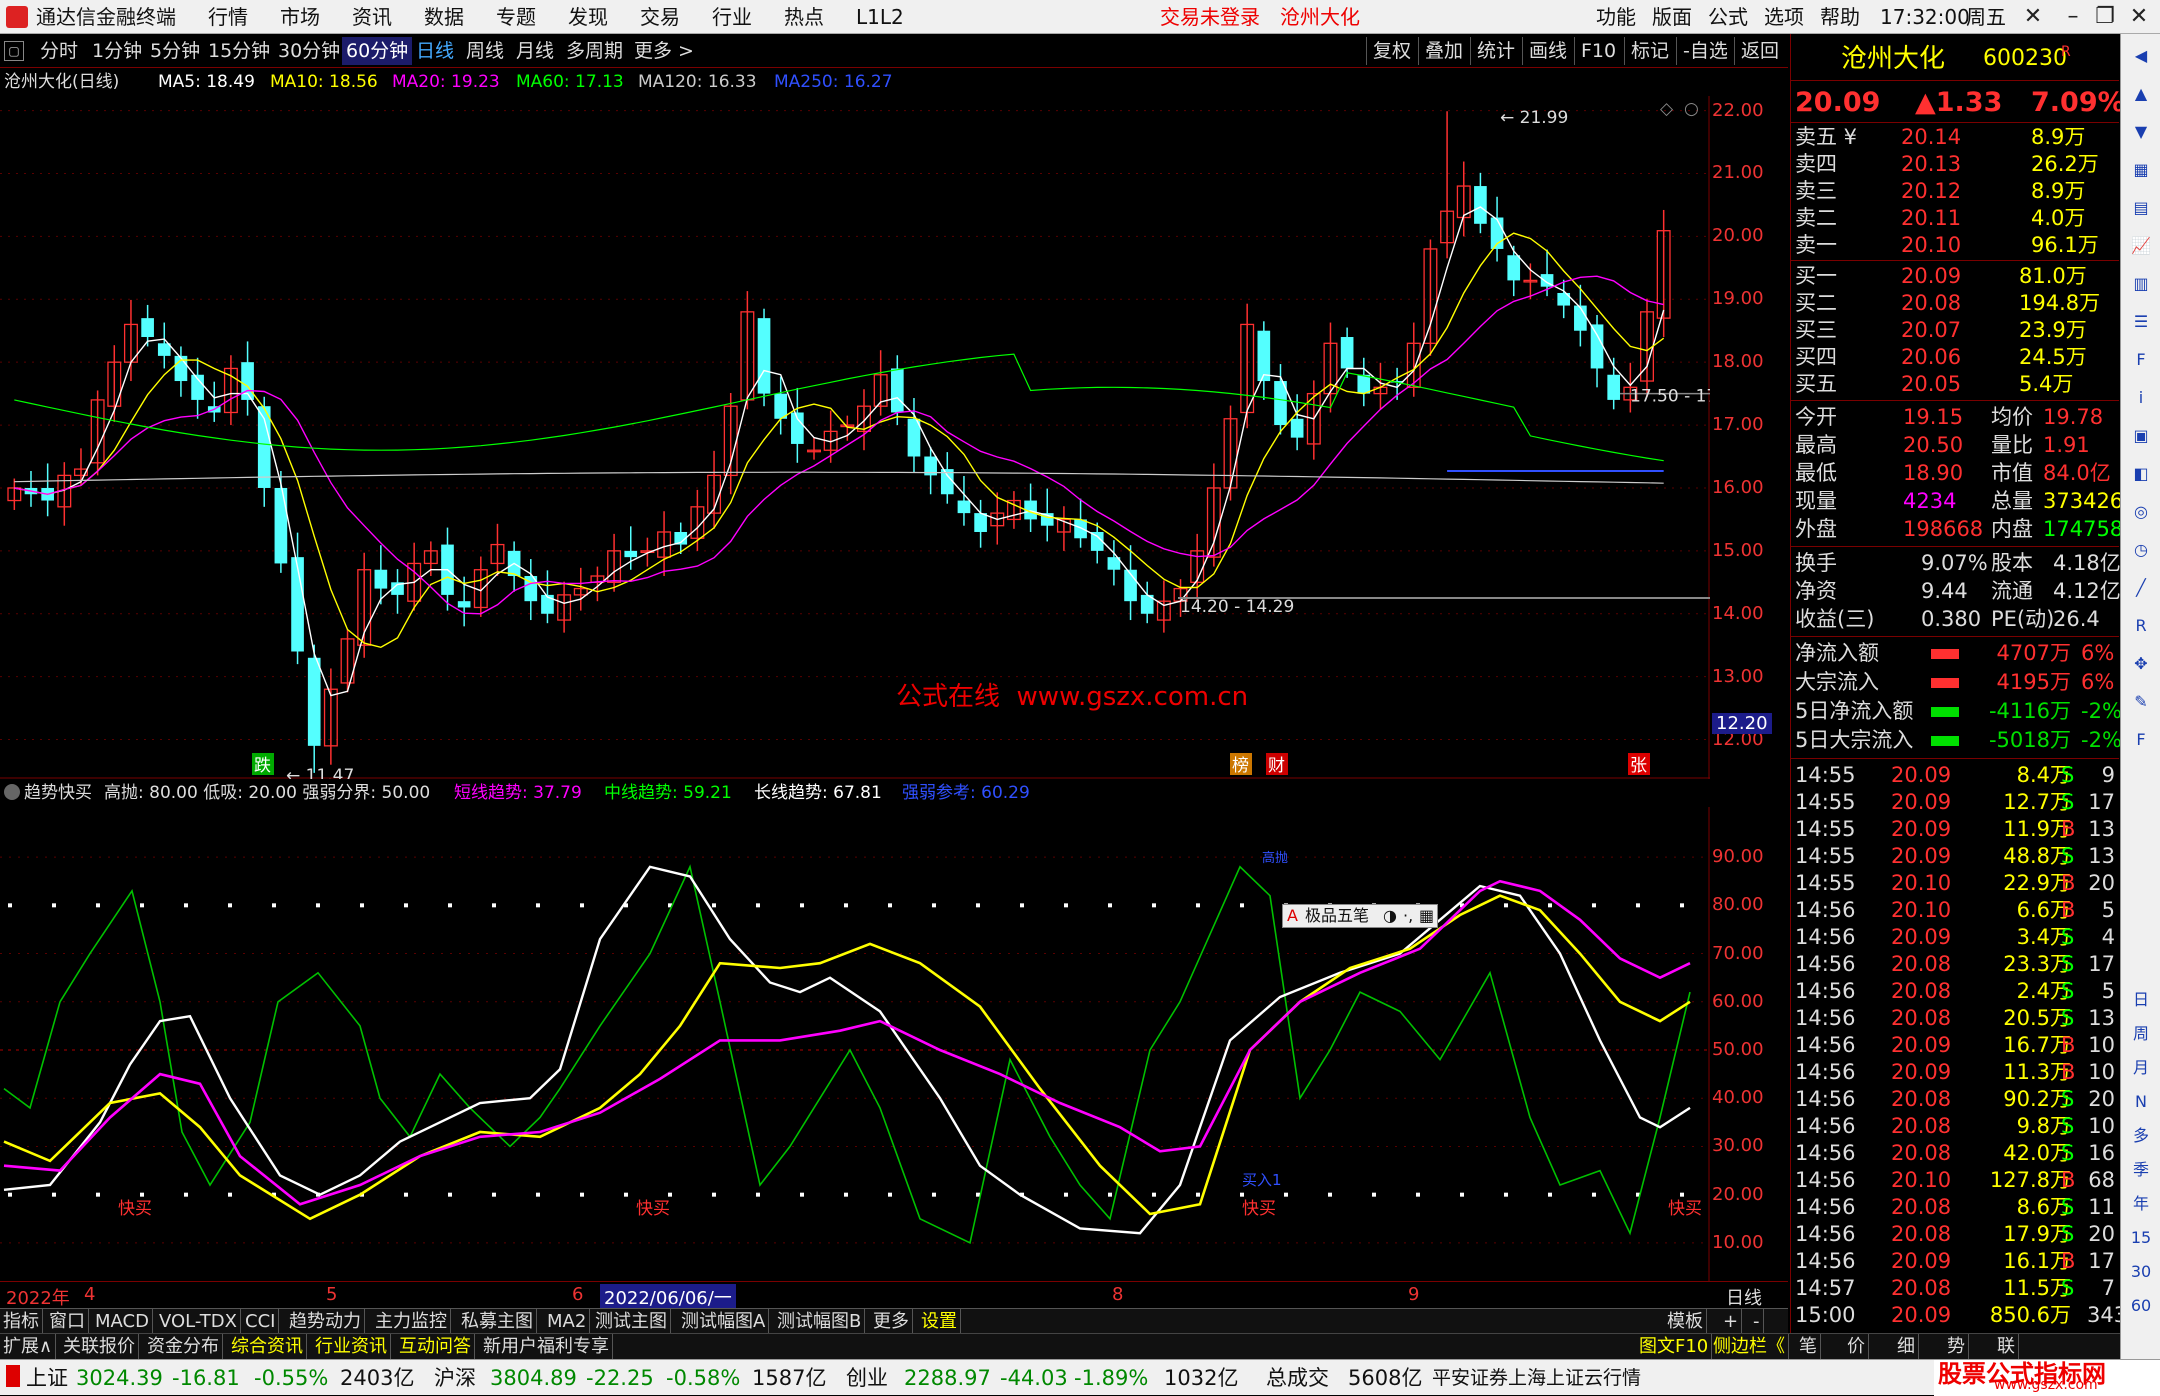 This screenshot has height=1396, width=2160. I want to click on side-tab-1: 侧边栏《, so click(1749, 1347).